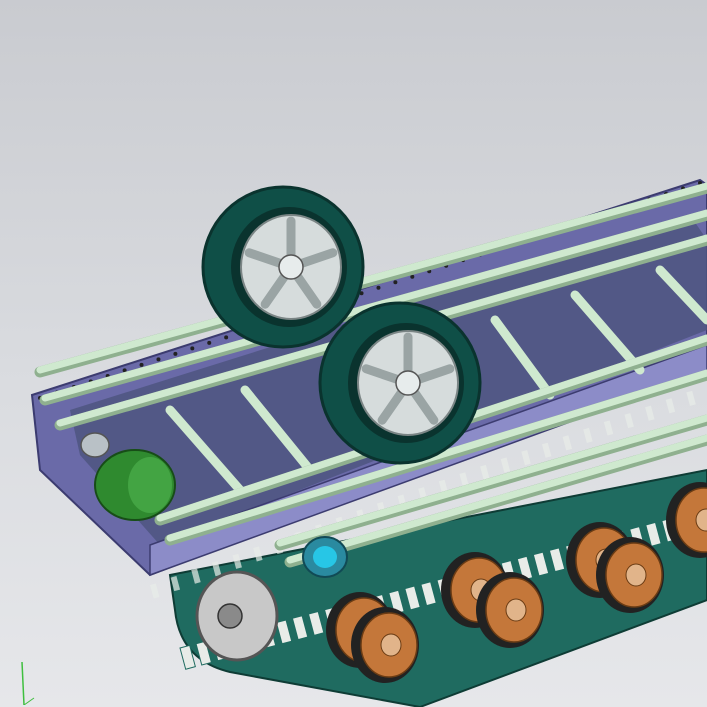  I want to click on motor-face, so click(150, 485).